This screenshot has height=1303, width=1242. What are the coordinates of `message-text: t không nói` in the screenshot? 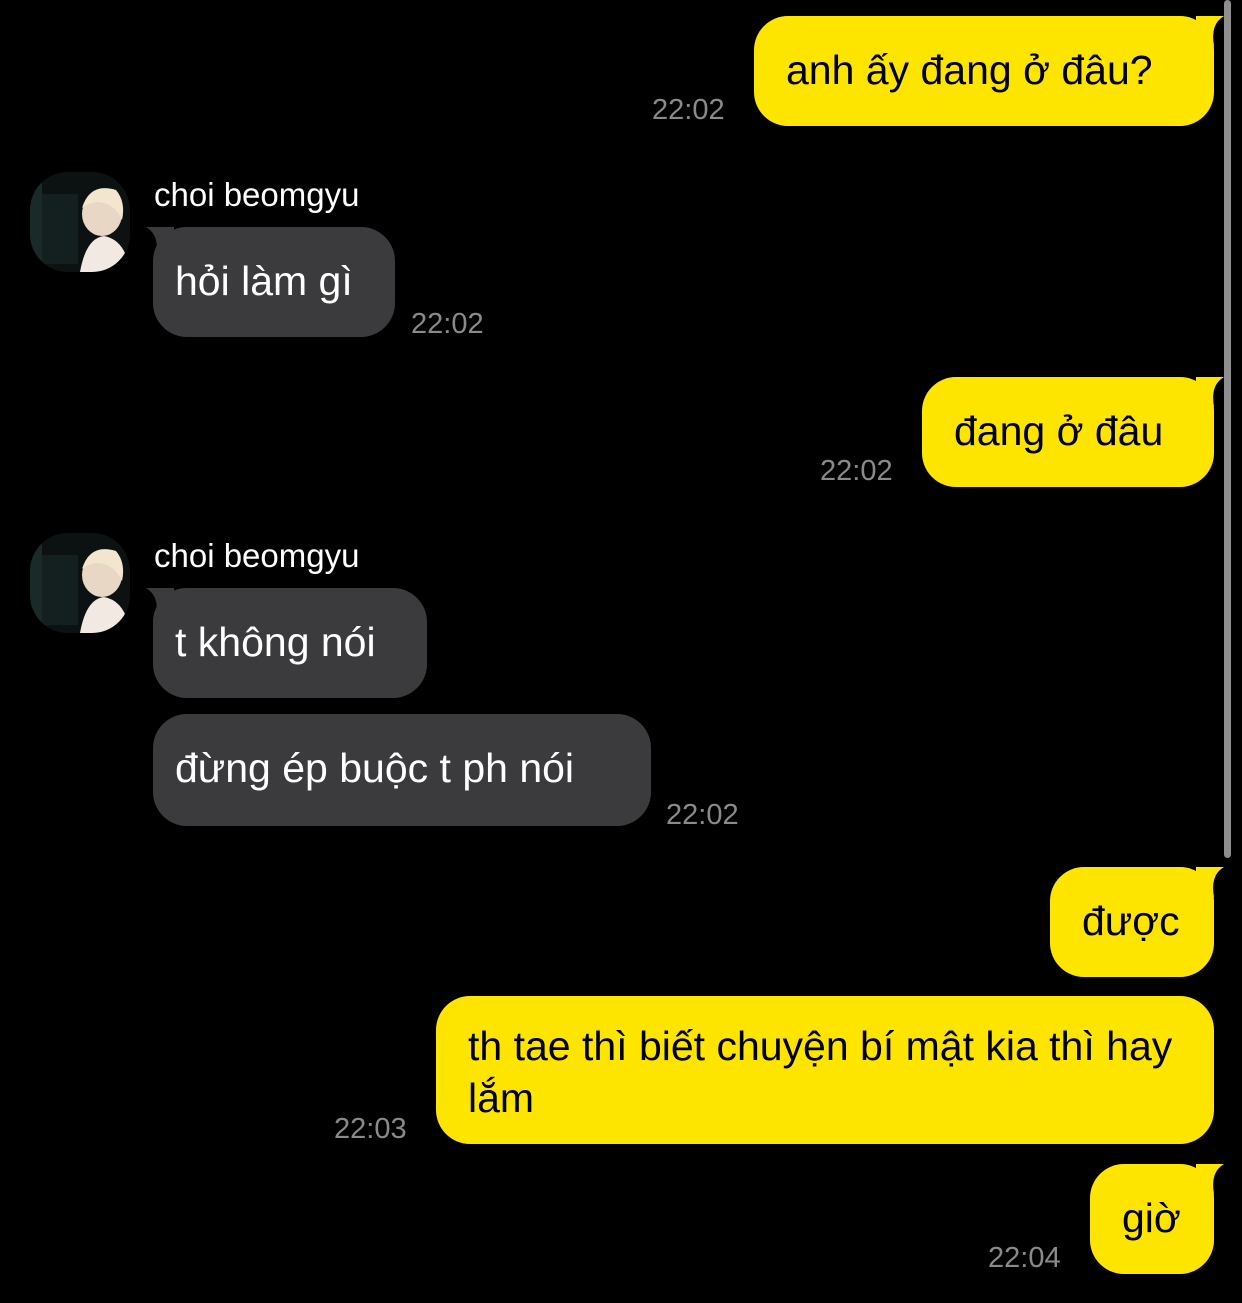 It's located at (275, 642).